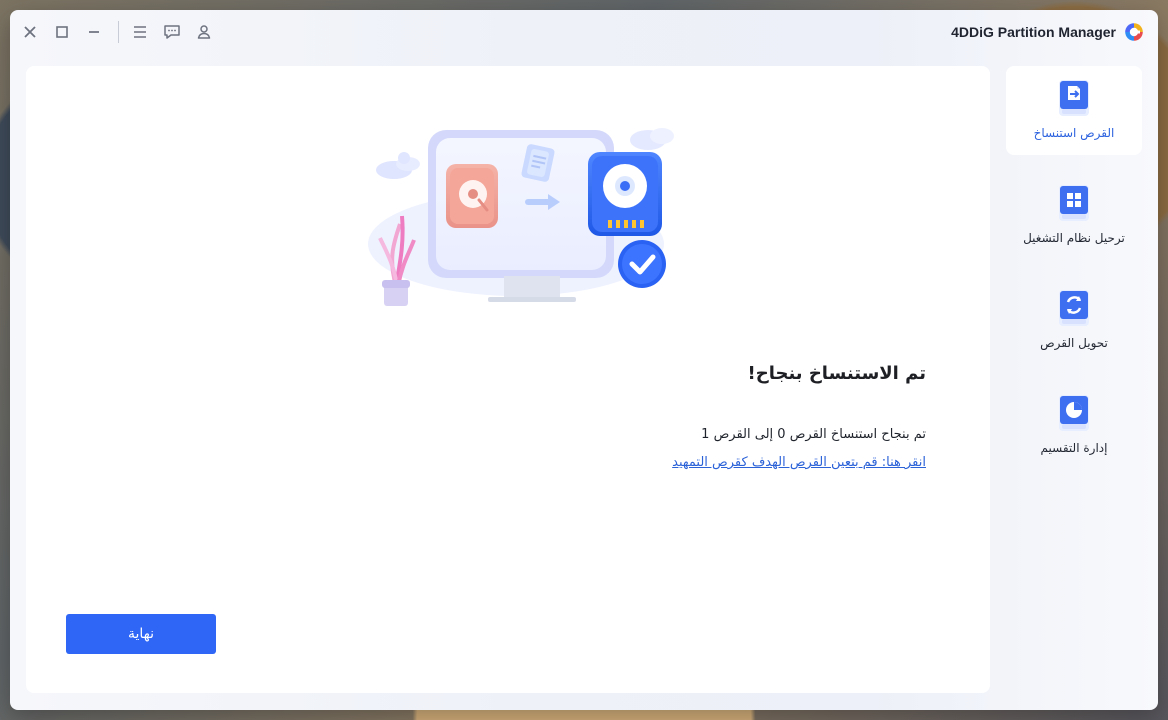 The height and width of the screenshot is (720, 1168). I want to click on menu-icon, so click(140, 32).